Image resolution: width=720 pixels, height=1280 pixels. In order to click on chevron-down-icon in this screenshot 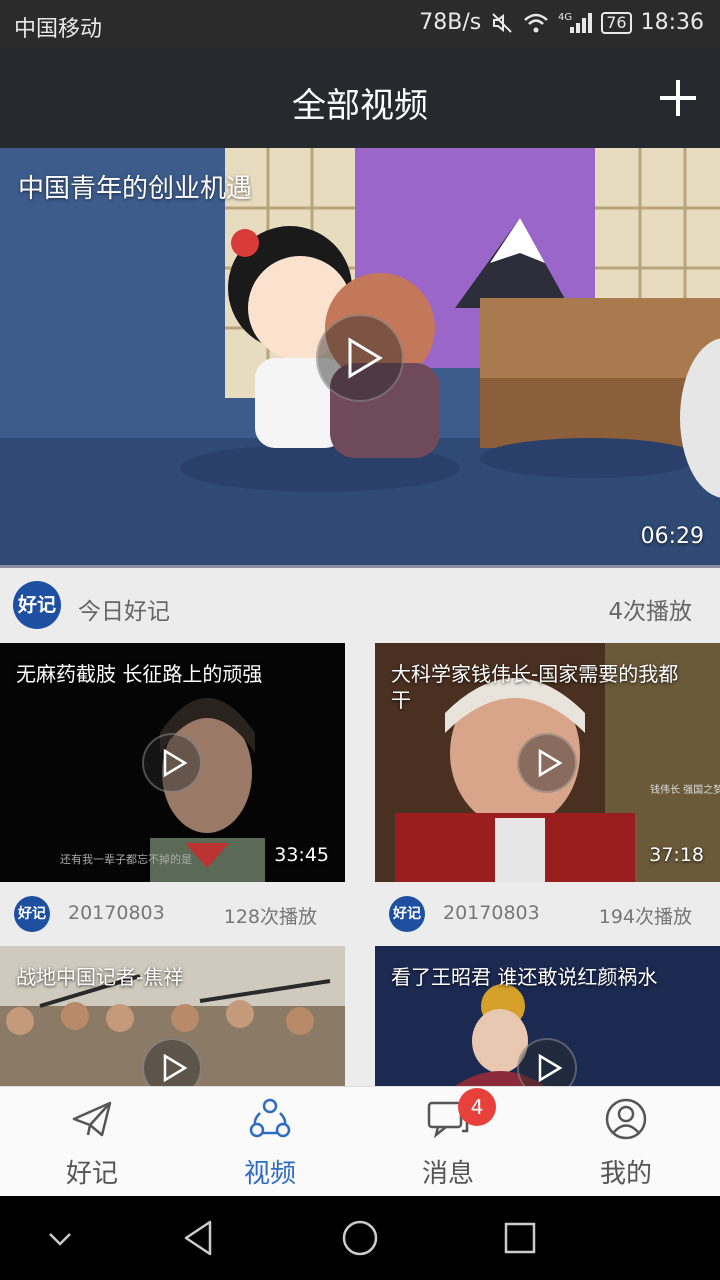, I will do `click(60, 1238)`.